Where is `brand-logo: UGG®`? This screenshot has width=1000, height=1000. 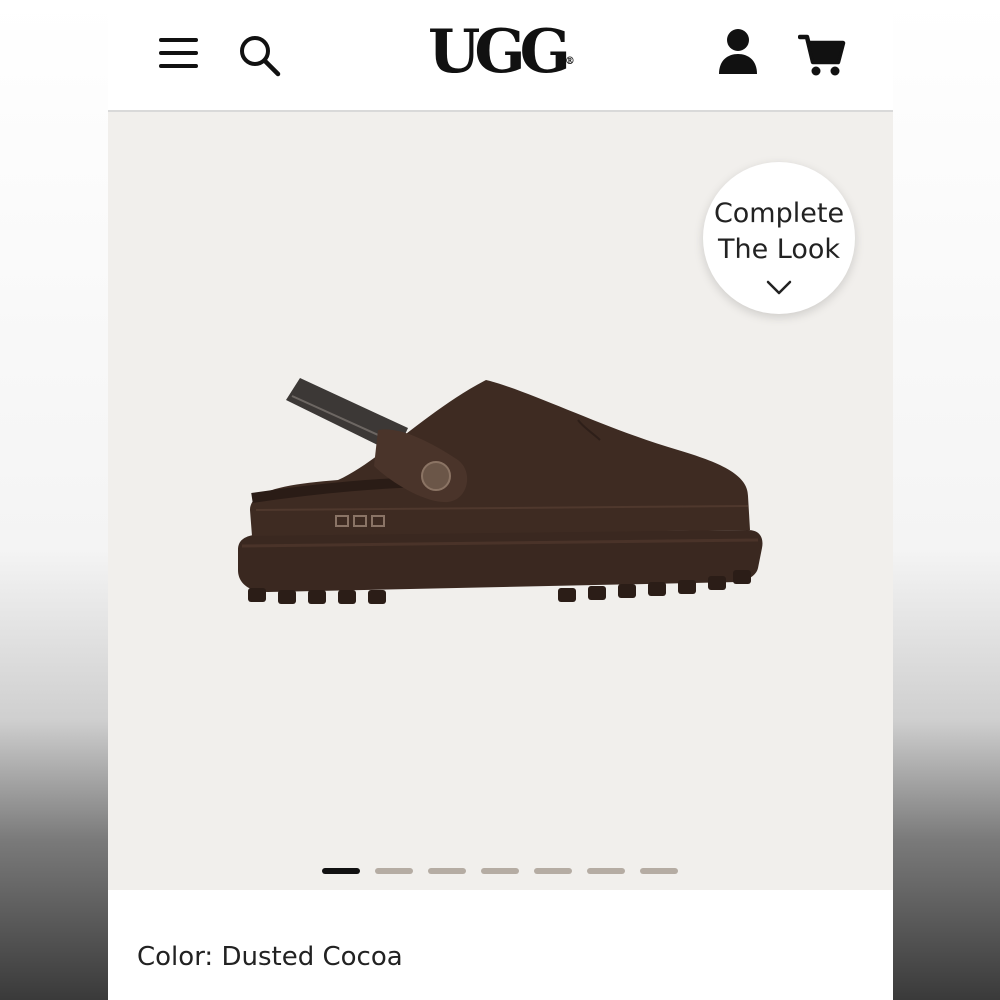
brand-logo: UGG® is located at coordinates (501, 52).